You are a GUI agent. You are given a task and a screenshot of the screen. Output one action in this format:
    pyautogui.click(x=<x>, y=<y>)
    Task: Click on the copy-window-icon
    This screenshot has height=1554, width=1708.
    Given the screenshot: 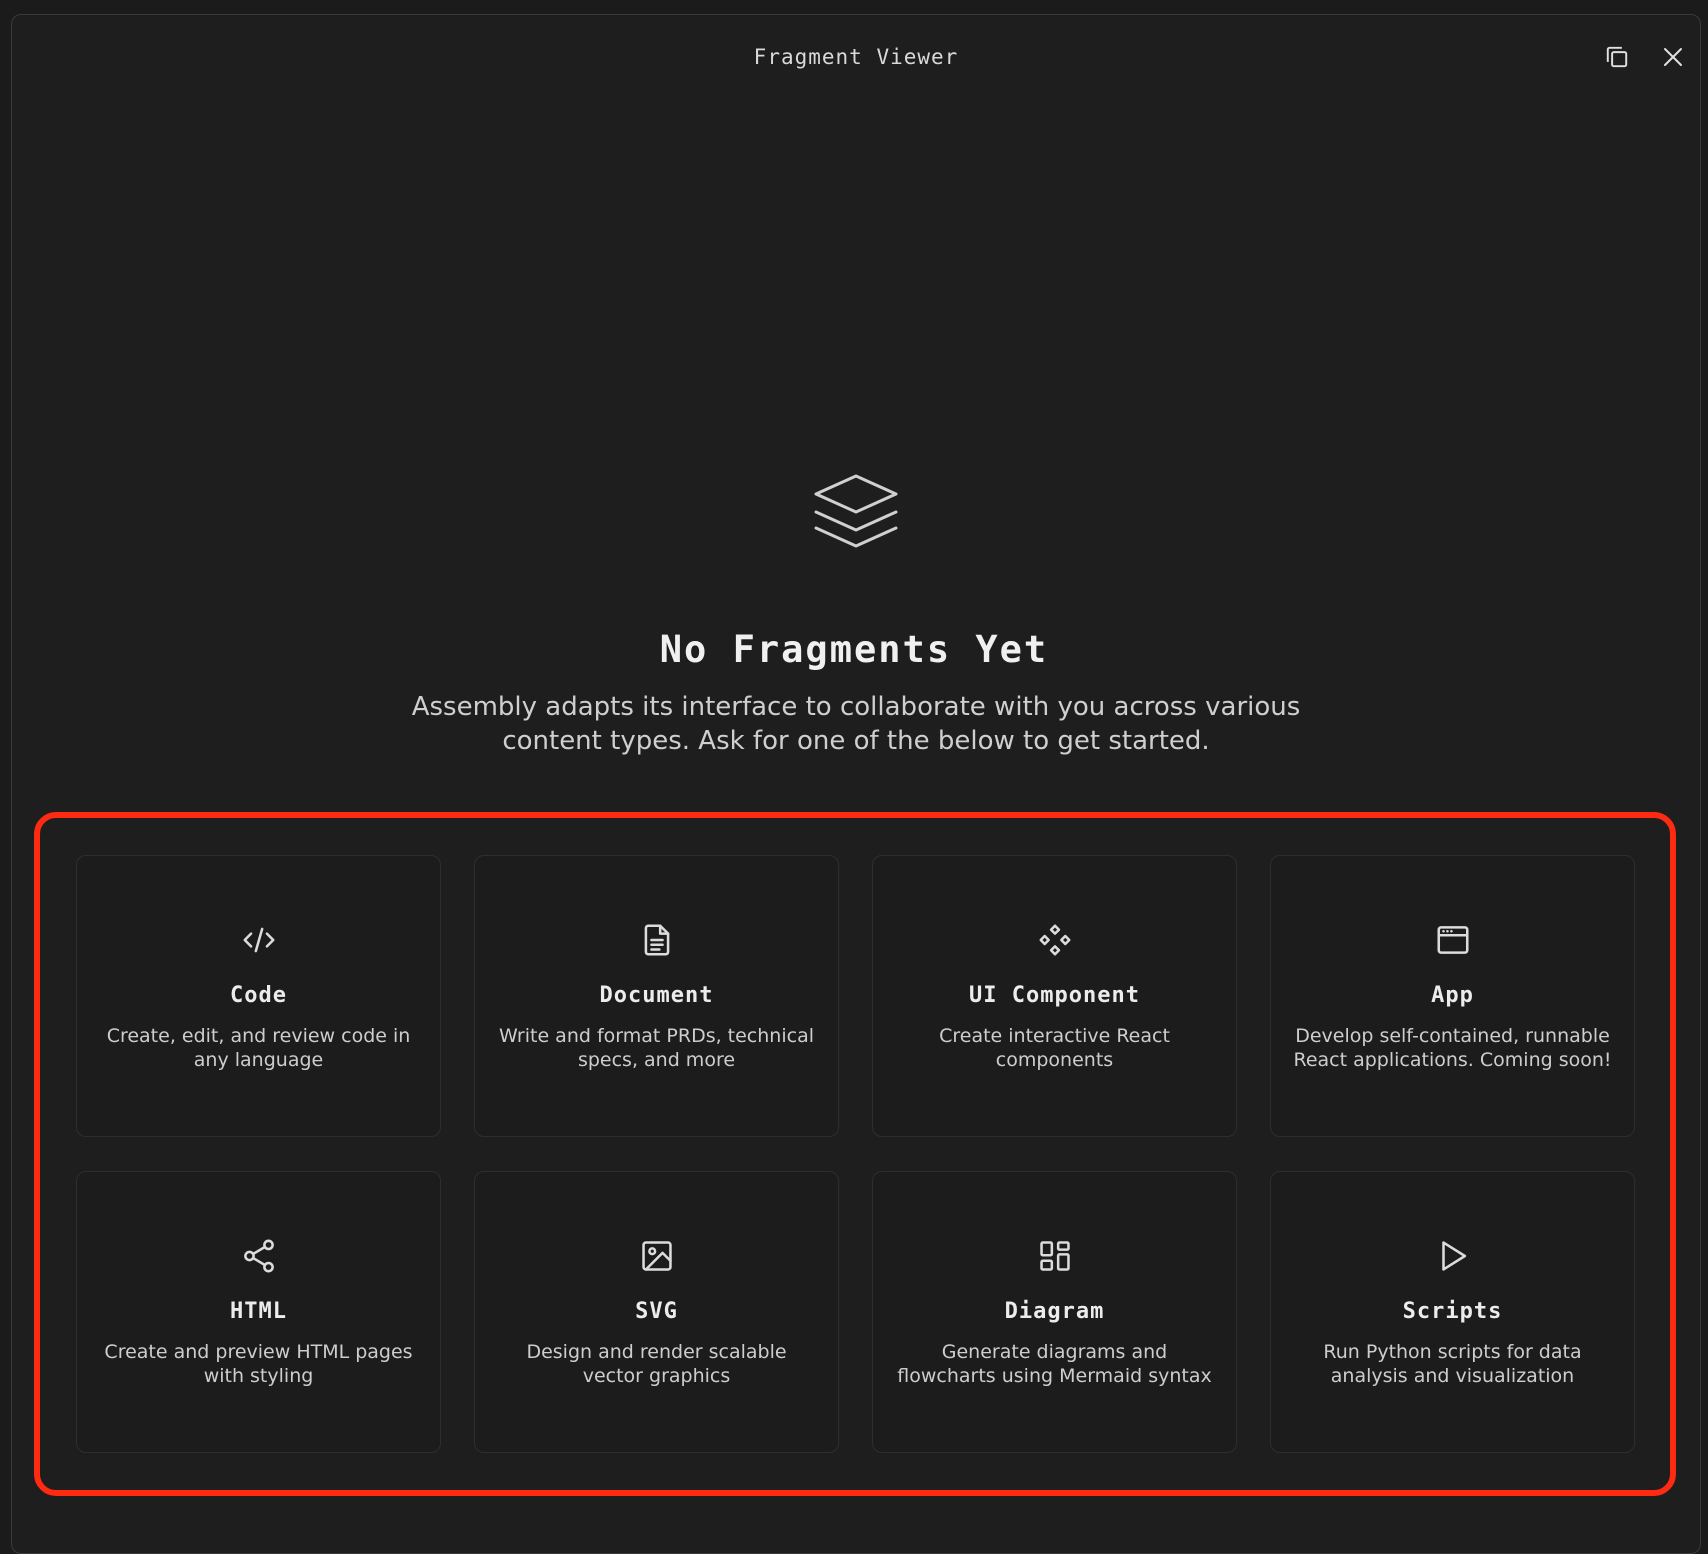 What is the action you would take?
    pyautogui.click(x=1617, y=57)
    